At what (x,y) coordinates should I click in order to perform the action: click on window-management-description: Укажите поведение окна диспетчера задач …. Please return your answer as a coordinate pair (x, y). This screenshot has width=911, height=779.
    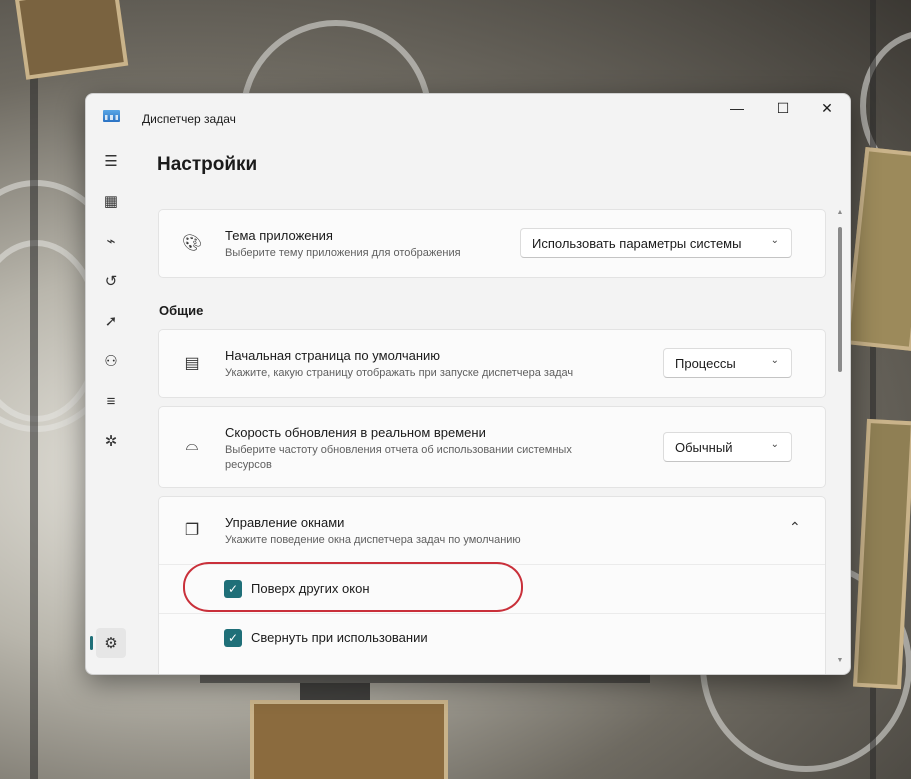
    Looking at the image, I should click on (373, 540).